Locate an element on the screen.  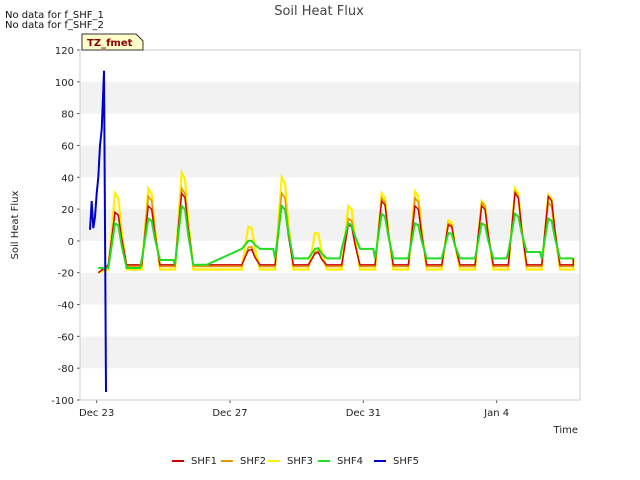
site-badge: TZ_fmet is located at coordinates (112, 42).